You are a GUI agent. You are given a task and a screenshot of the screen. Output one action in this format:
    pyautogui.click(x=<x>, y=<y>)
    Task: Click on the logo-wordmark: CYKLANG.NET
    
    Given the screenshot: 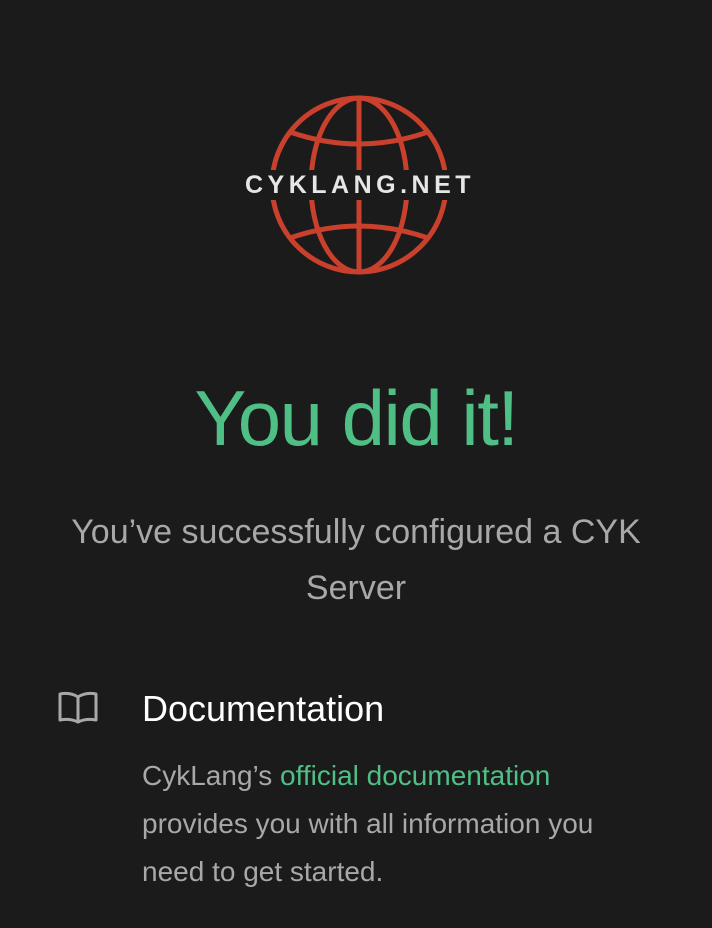 What is the action you would take?
    pyautogui.click(x=358, y=185)
    